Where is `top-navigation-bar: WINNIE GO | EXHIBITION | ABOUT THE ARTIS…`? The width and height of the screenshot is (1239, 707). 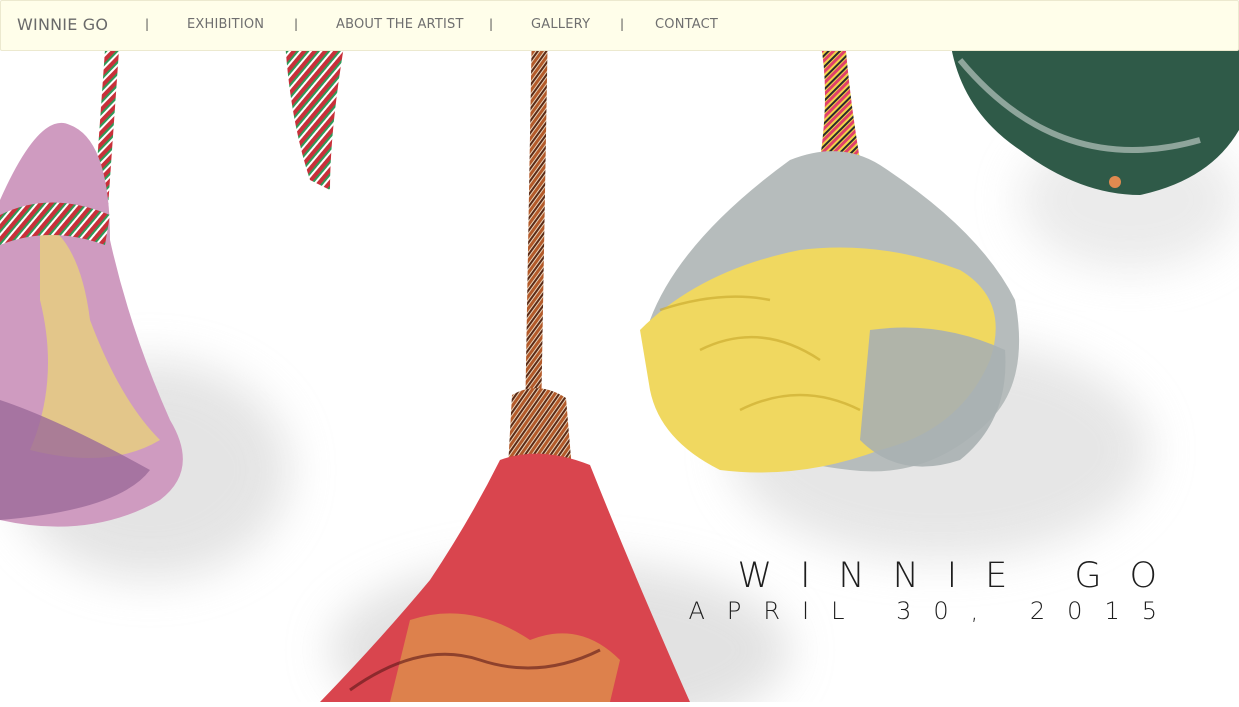
top-navigation-bar: WINNIE GO | EXHIBITION | ABOUT THE ARTIS… is located at coordinates (619, 25).